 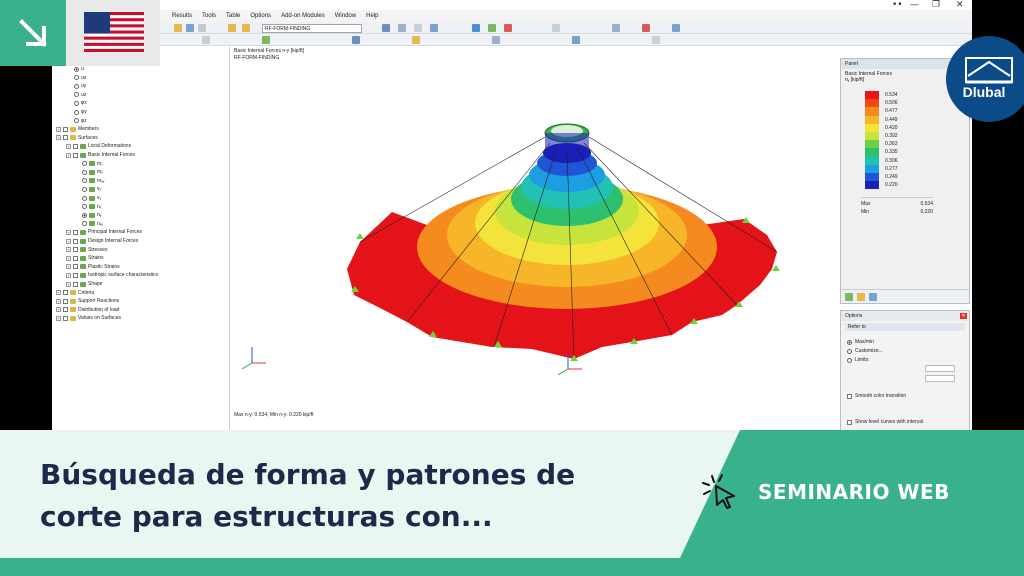 What do you see at coordinates (897, 5) in the screenshot?
I see `window-dots: ••` at bounding box center [897, 5].